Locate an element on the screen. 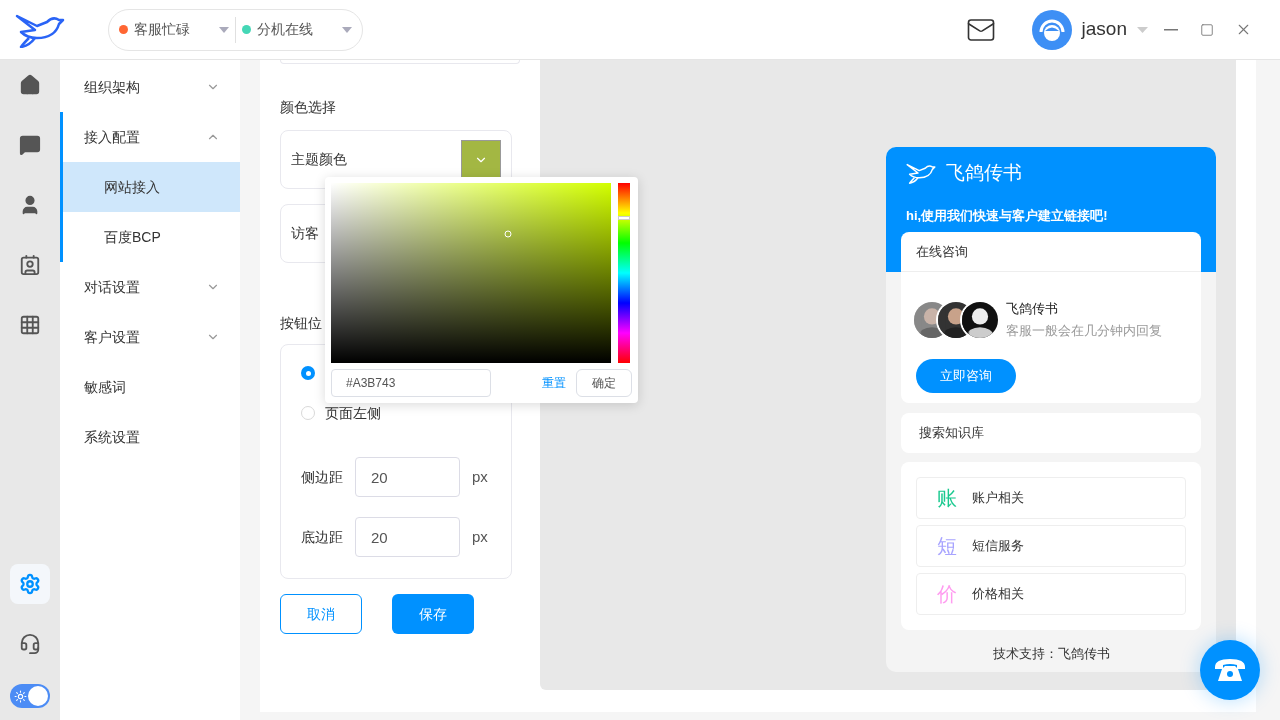 The width and height of the screenshot is (1280, 720). field-label: 主题颜色 is located at coordinates (319, 159).